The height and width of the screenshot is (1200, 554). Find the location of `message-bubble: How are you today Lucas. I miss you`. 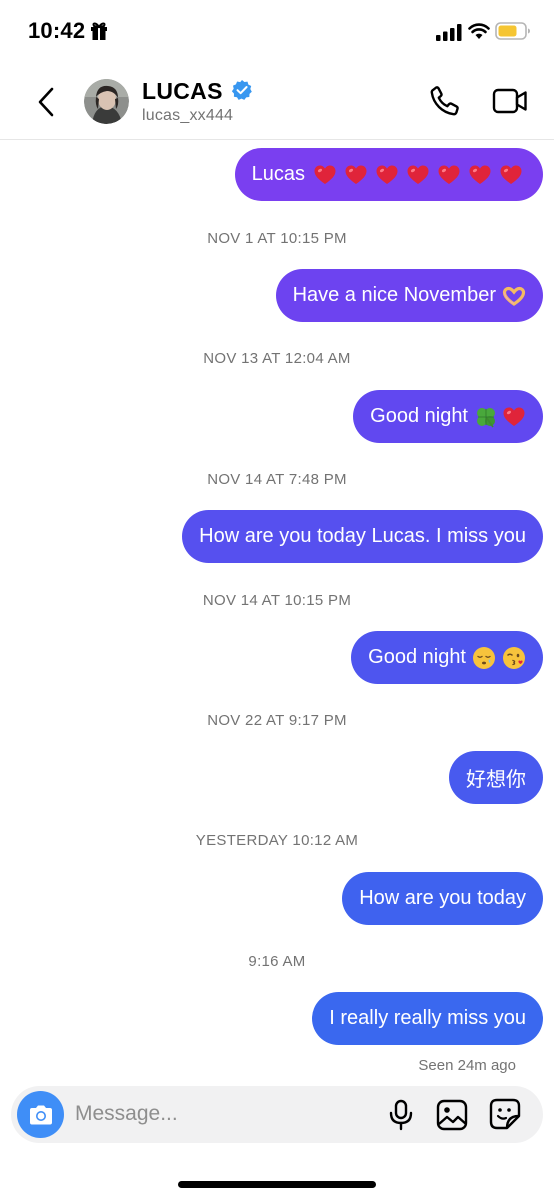

message-bubble: How are you today Lucas. I miss you is located at coordinates (362, 536).